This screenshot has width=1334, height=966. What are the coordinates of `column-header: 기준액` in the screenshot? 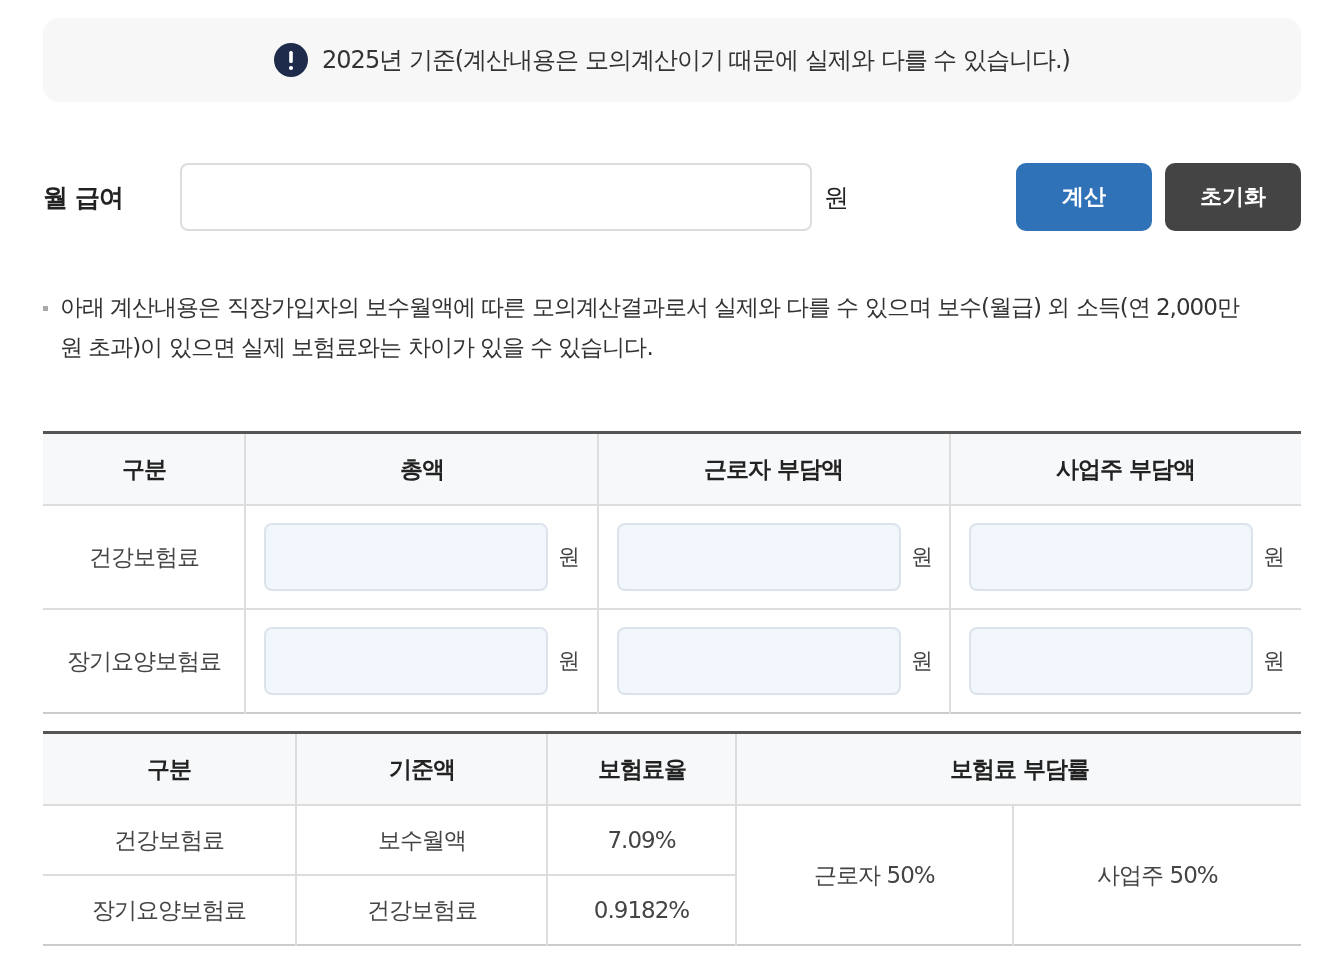 It's located at (421, 768).